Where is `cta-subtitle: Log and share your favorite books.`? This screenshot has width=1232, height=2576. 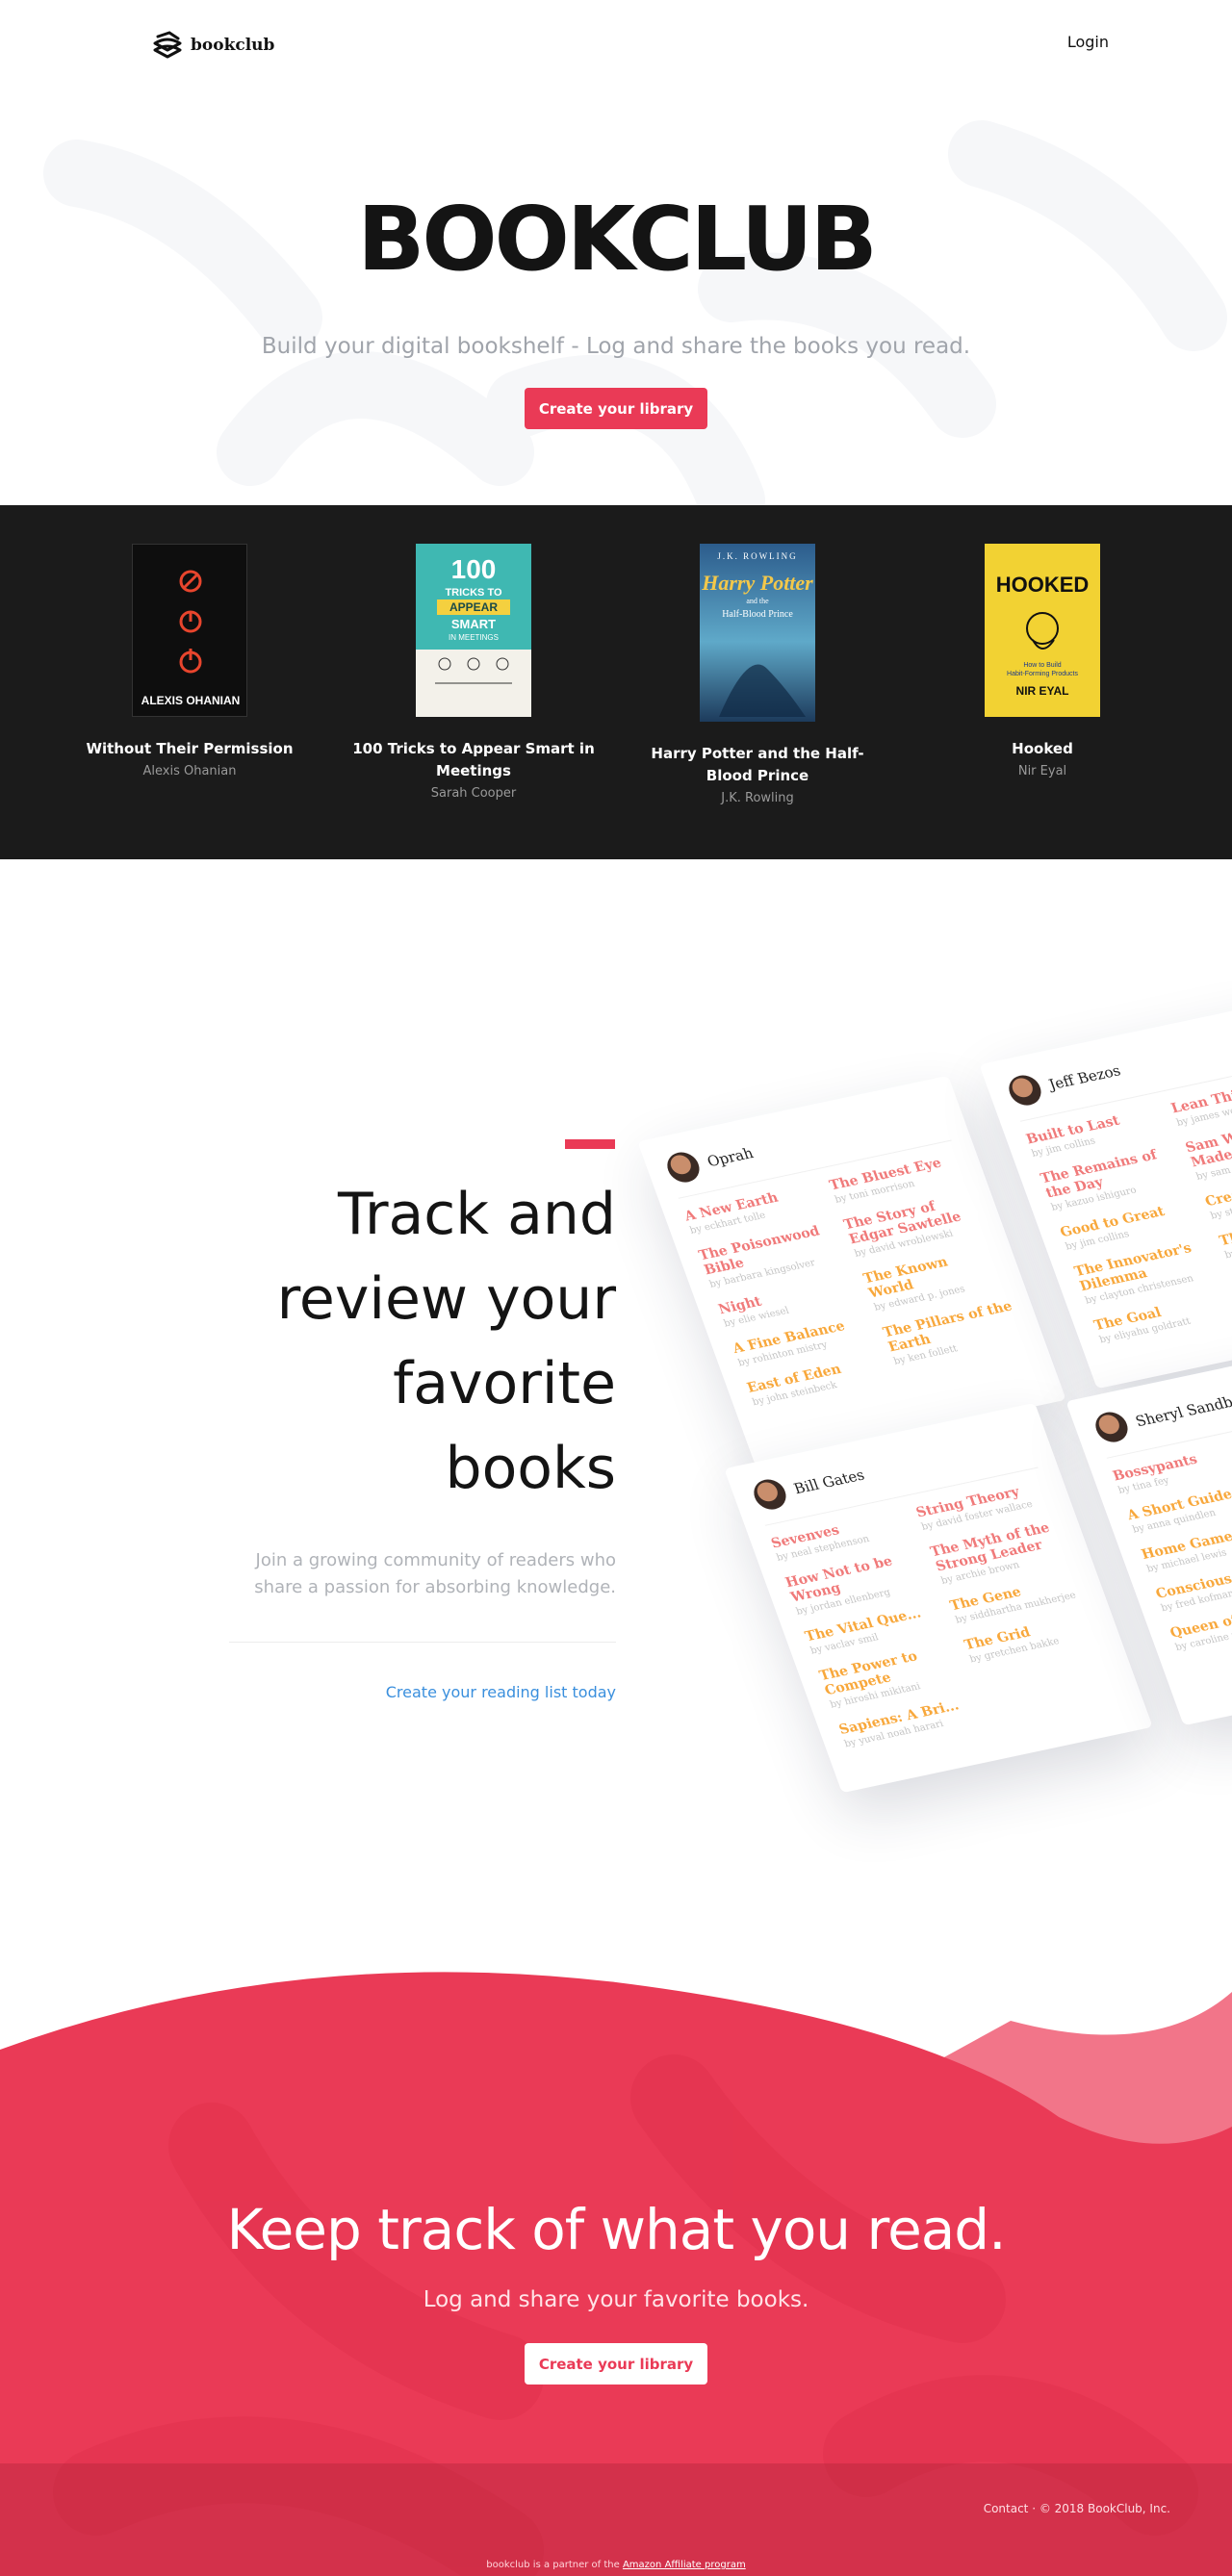 cta-subtitle: Log and share your favorite books. is located at coordinates (616, 2299).